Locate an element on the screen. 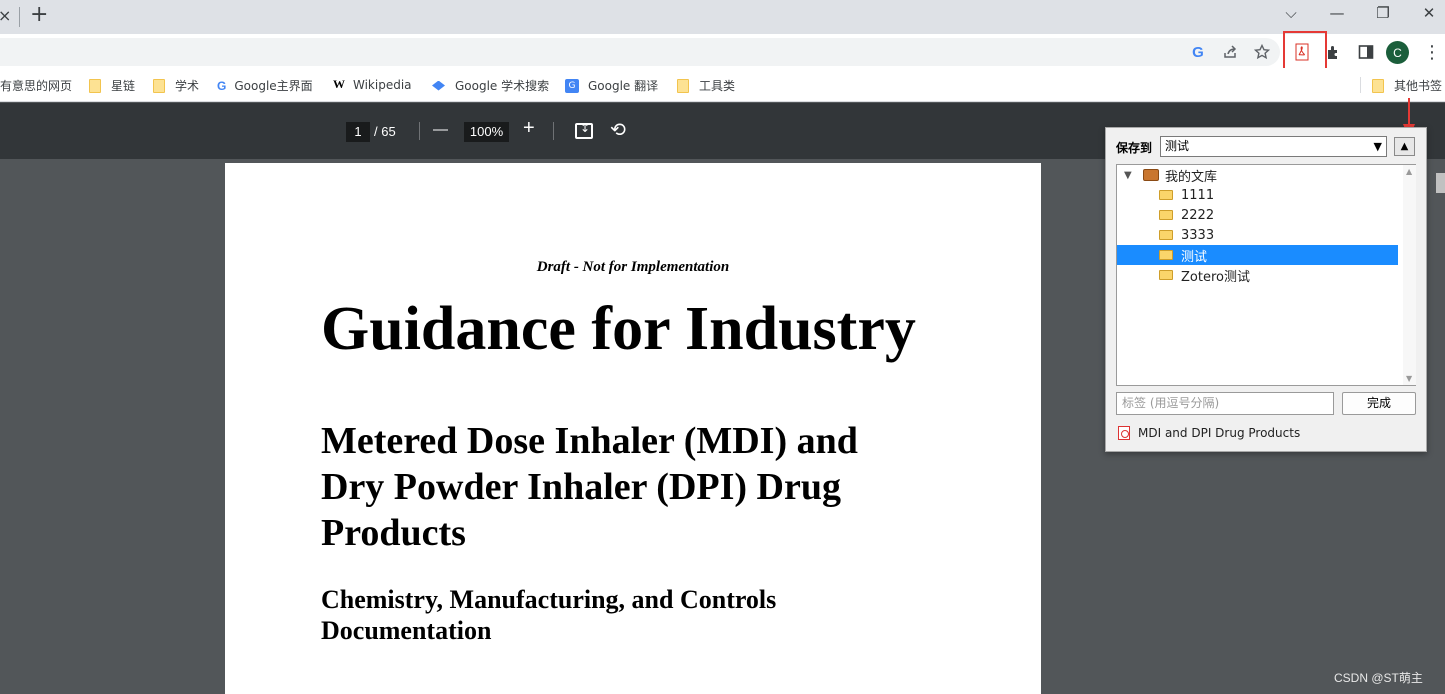 This screenshot has width=1445, height=694. viewer-scrollbar is located at coordinates (1440, 183).